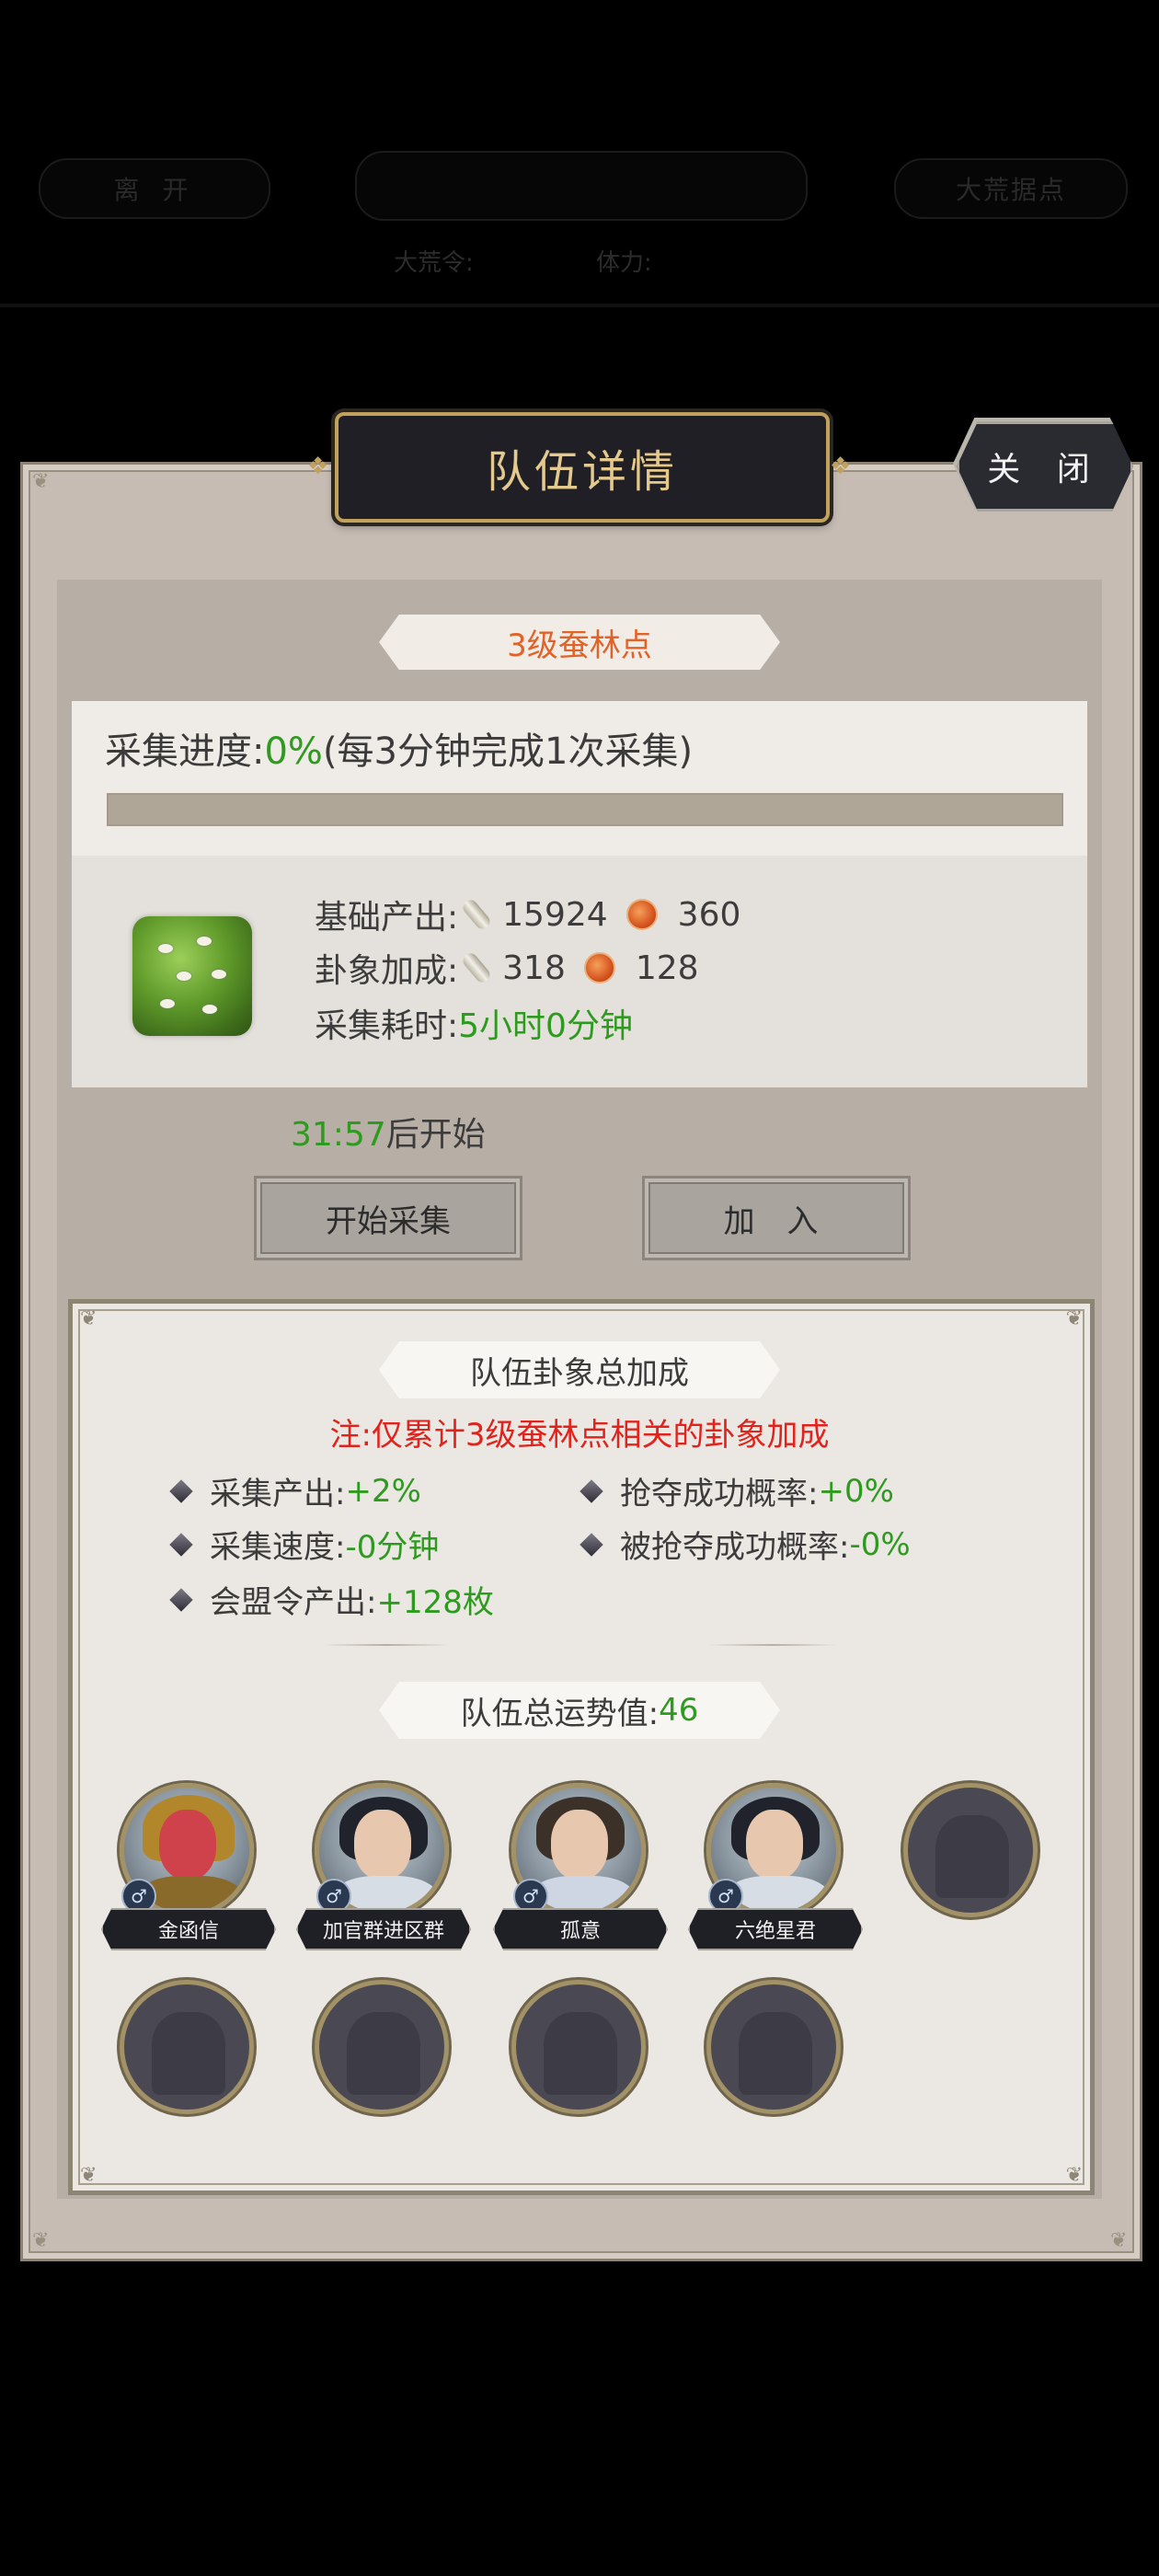 This screenshot has height=2576, width=1159. What do you see at coordinates (304, 1544) in the screenshot?
I see `stat-gather-speed: 采集速度: -0分钟` at bounding box center [304, 1544].